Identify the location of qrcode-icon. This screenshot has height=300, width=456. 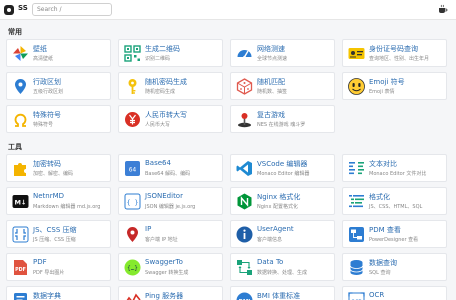
(132, 53).